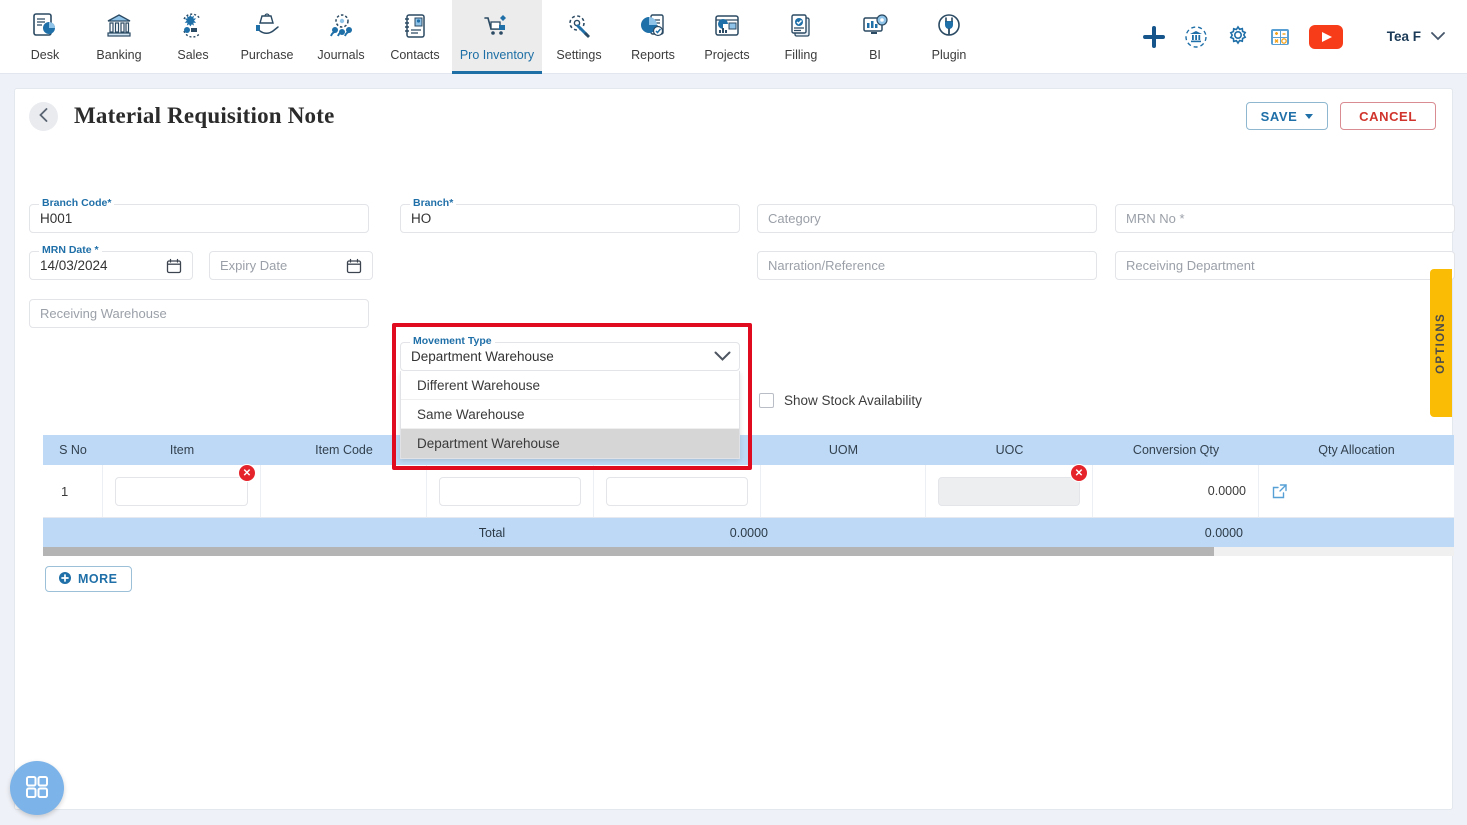 This screenshot has width=1467, height=825. Describe the element at coordinates (254, 265) in the screenshot. I see `expiry-date-placeholder: Expiry Date` at that location.